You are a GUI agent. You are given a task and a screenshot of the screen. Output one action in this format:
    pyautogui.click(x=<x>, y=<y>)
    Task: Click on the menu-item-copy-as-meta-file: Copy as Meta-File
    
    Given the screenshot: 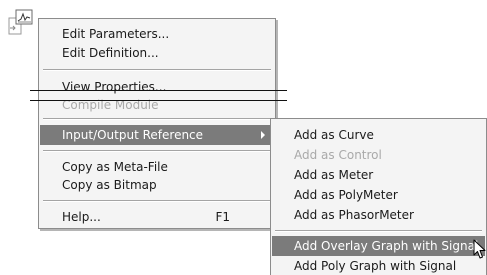 What is the action you would take?
    pyautogui.click(x=157, y=167)
    